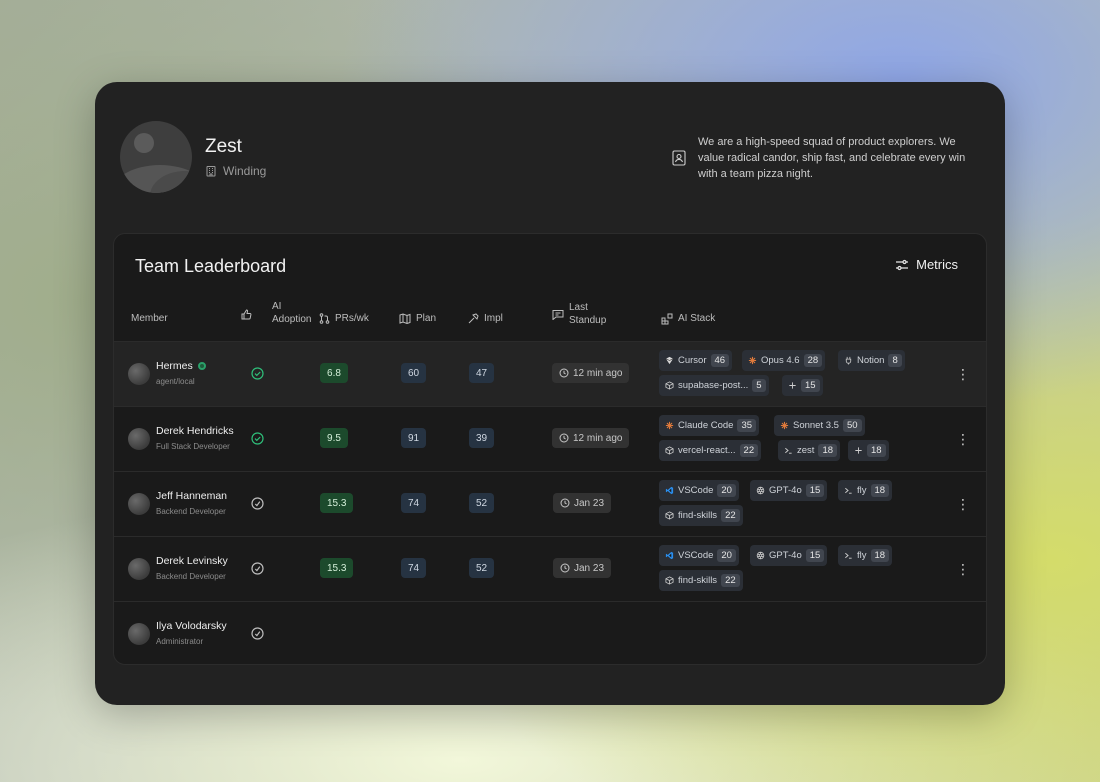 This screenshot has height=782, width=1100. Describe the element at coordinates (760, 491) in the screenshot. I see `openai-icon` at that location.